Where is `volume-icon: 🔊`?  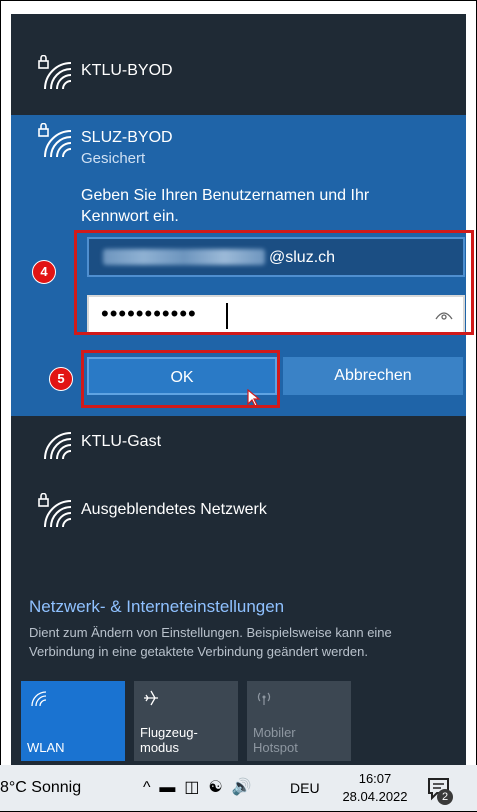 volume-icon: 🔊 is located at coordinates (242, 787).